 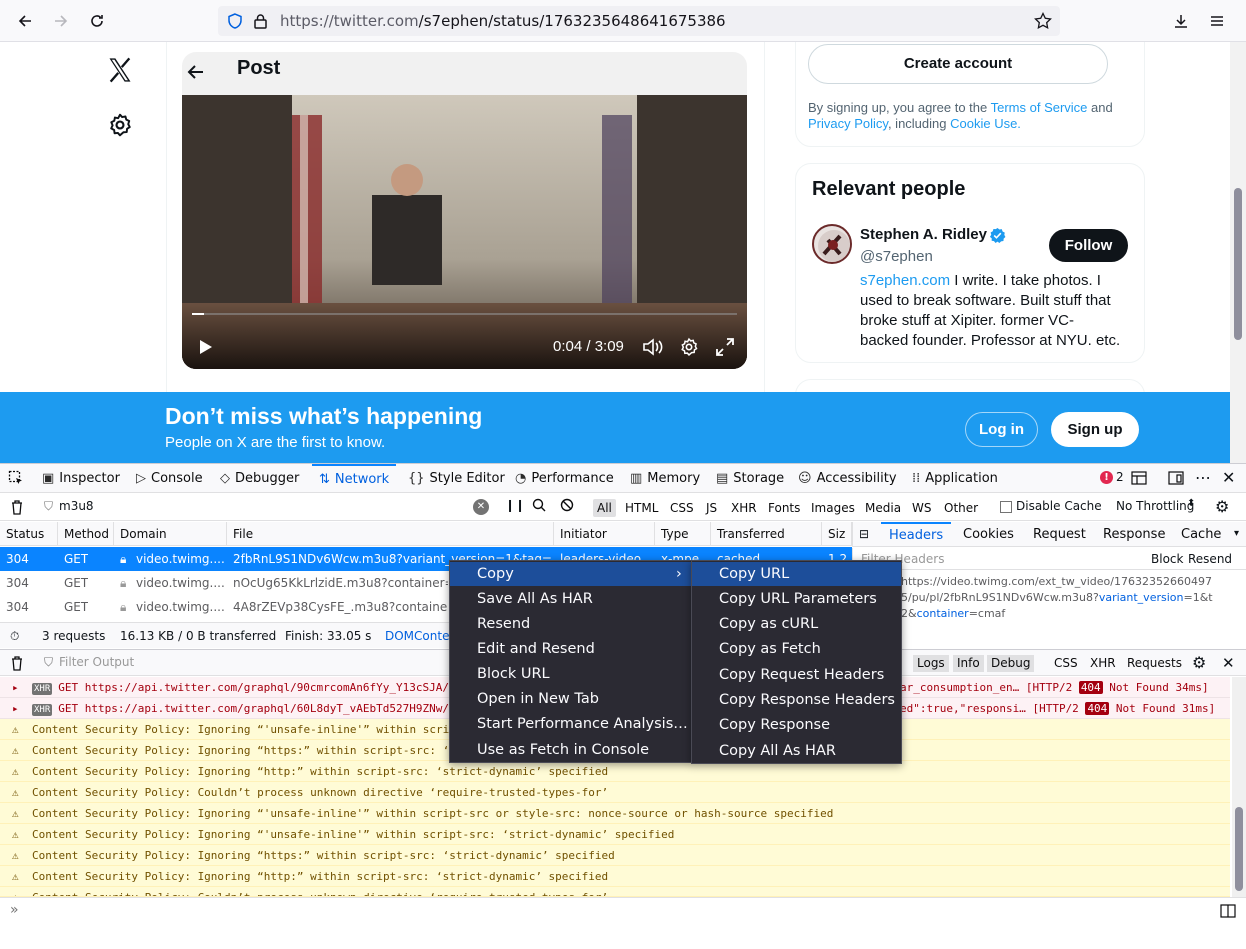 I want to click on menu-item-fetch-console: Use as Fetch in Console, so click(x=570, y=750).